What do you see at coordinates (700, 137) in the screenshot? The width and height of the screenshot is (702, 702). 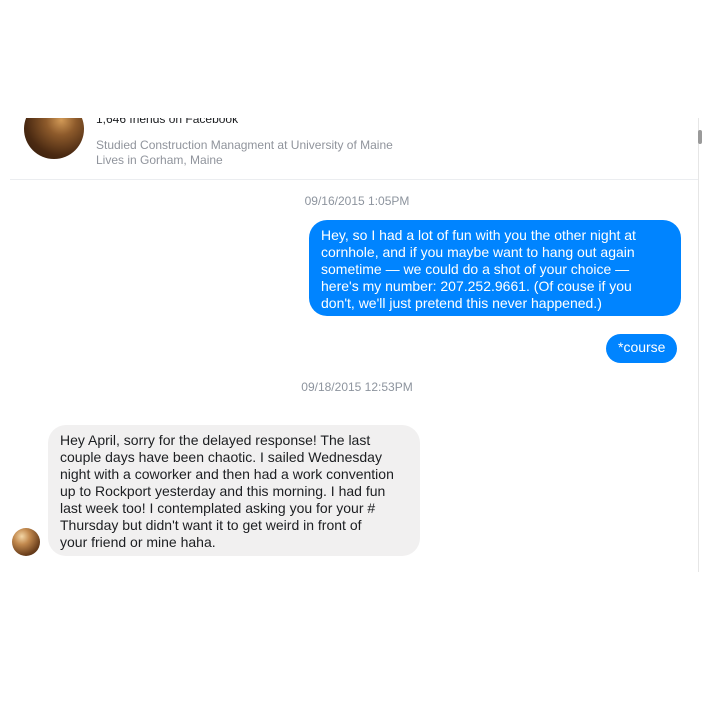 I see `scrollbar-thumb` at bounding box center [700, 137].